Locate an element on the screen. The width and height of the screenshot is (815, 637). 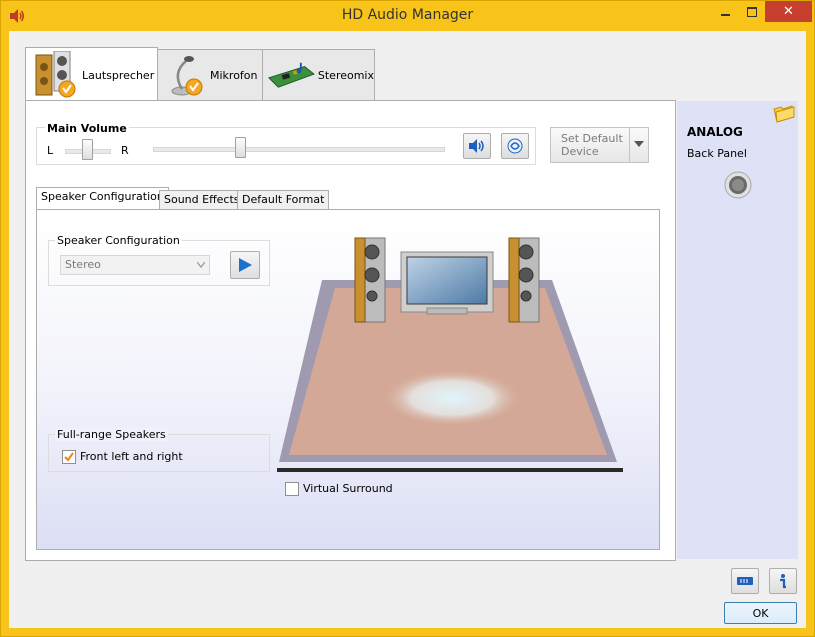
checkmark-icon is located at coordinates (69, 457).